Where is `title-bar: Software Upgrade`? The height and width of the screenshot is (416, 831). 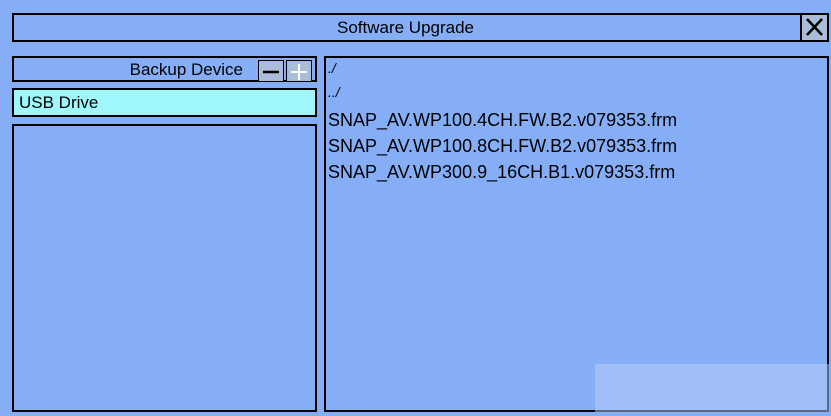
title-bar: Software Upgrade is located at coordinates (420, 27).